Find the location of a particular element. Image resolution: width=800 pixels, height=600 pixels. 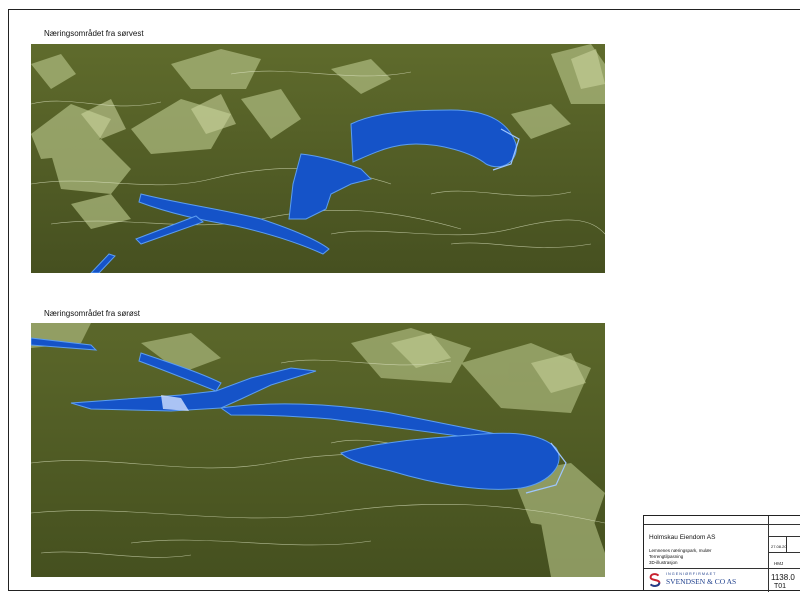

view-caption-southeast: Næringsområdet fra sørøst is located at coordinates (92, 313).